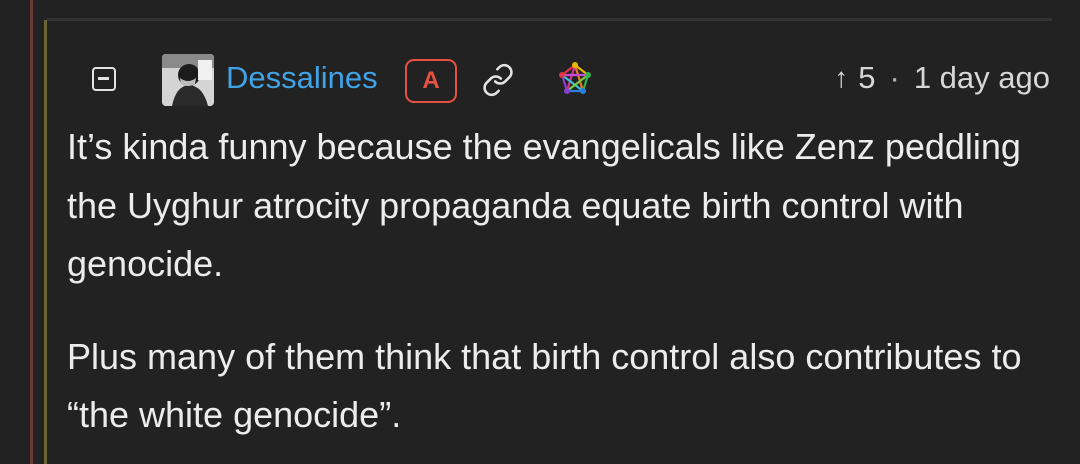 This screenshot has height=464, width=1080. What do you see at coordinates (982, 78) in the screenshot?
I see `comment-timestamp: 1 day ago` at bounding box center [982, 78].